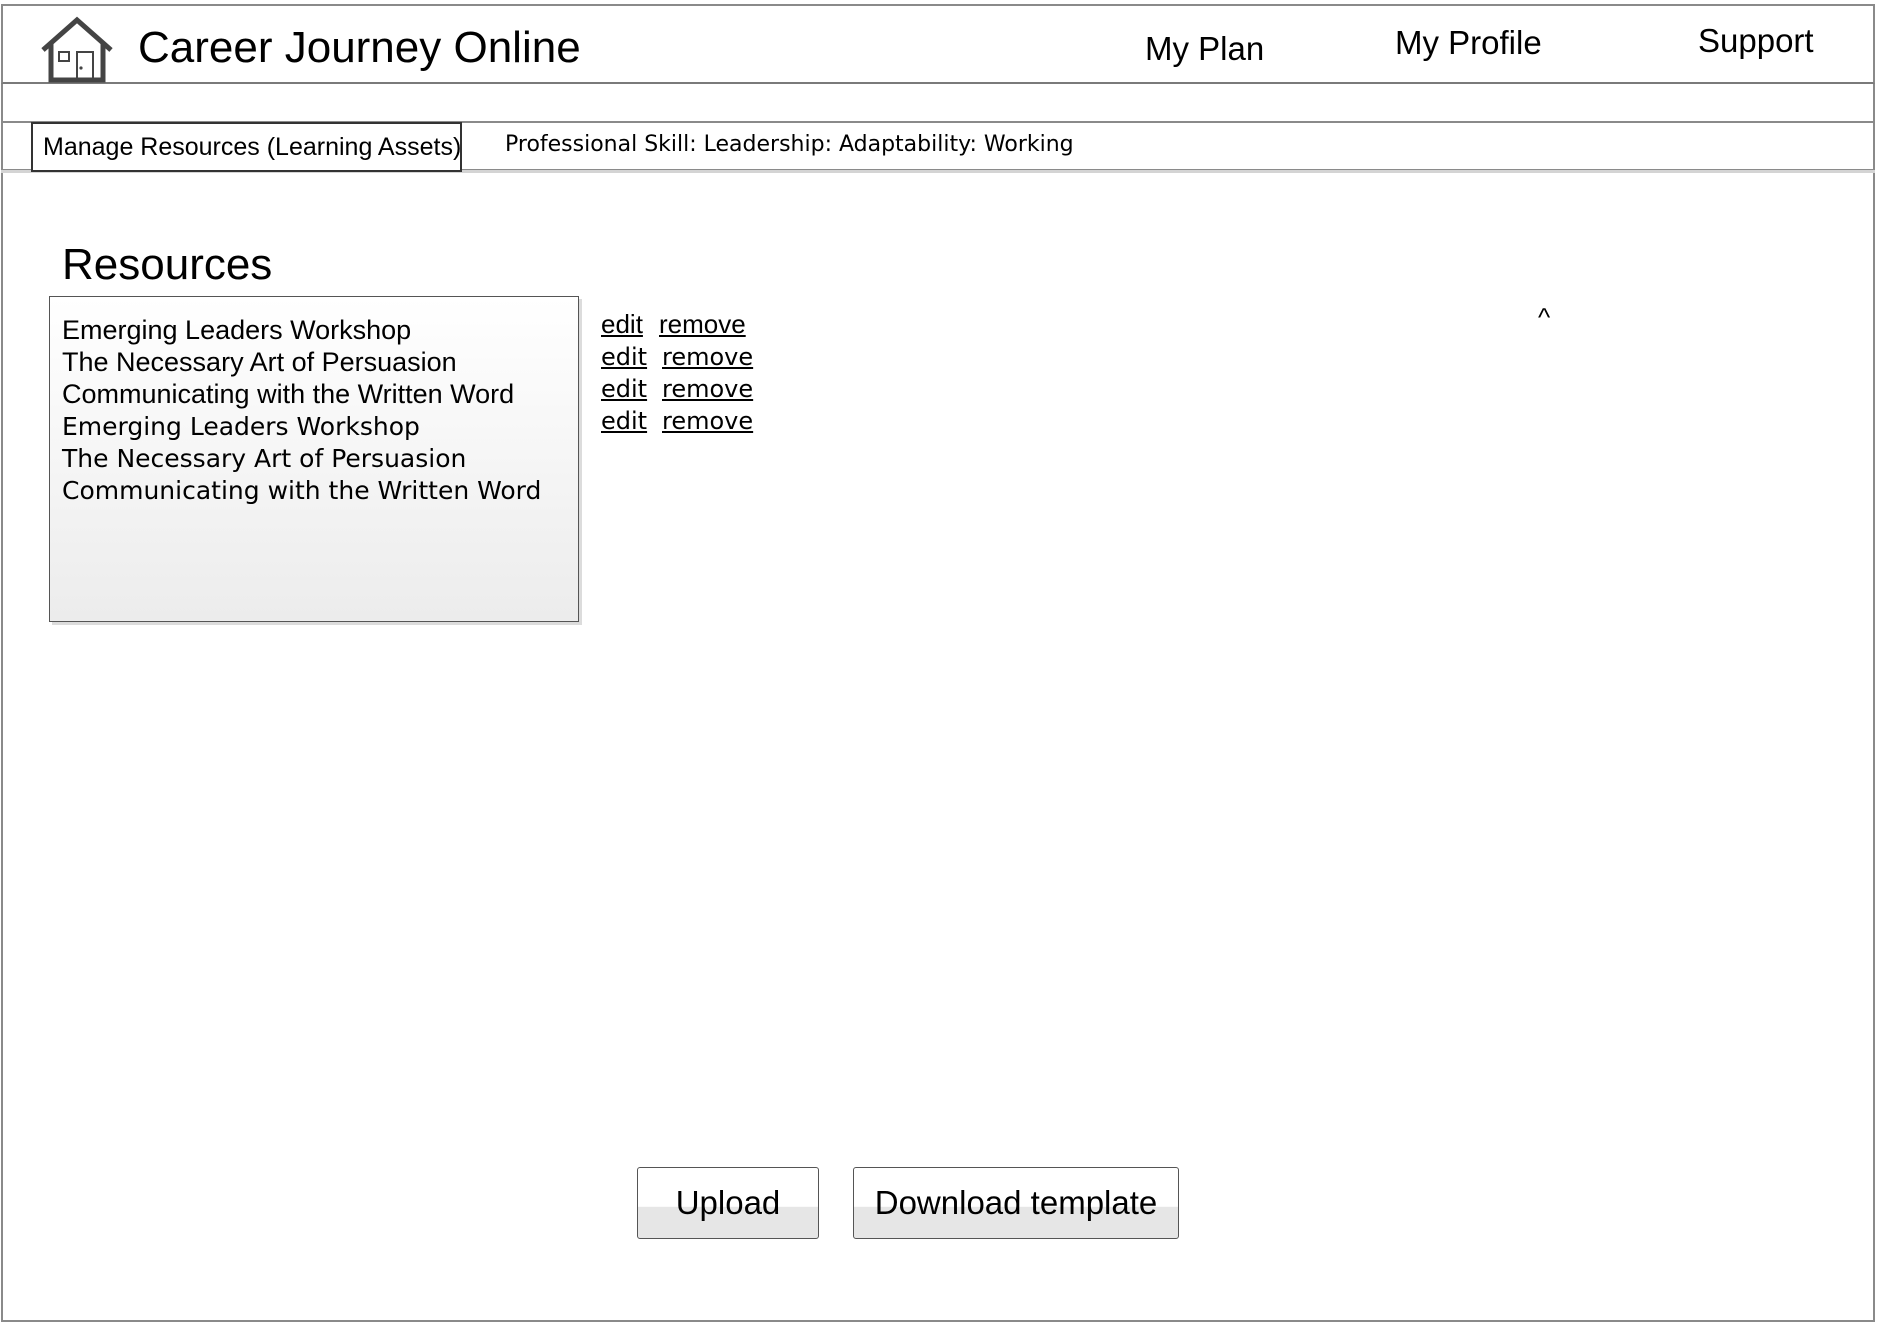  I want to click on app-title: Career Journey Online, so click(359, 47).